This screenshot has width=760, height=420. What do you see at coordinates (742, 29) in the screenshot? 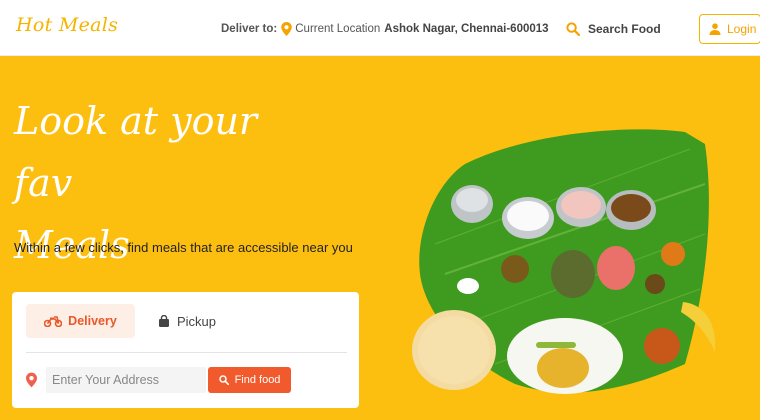
I see `login-label: Login` at bounding box center [742, 29].